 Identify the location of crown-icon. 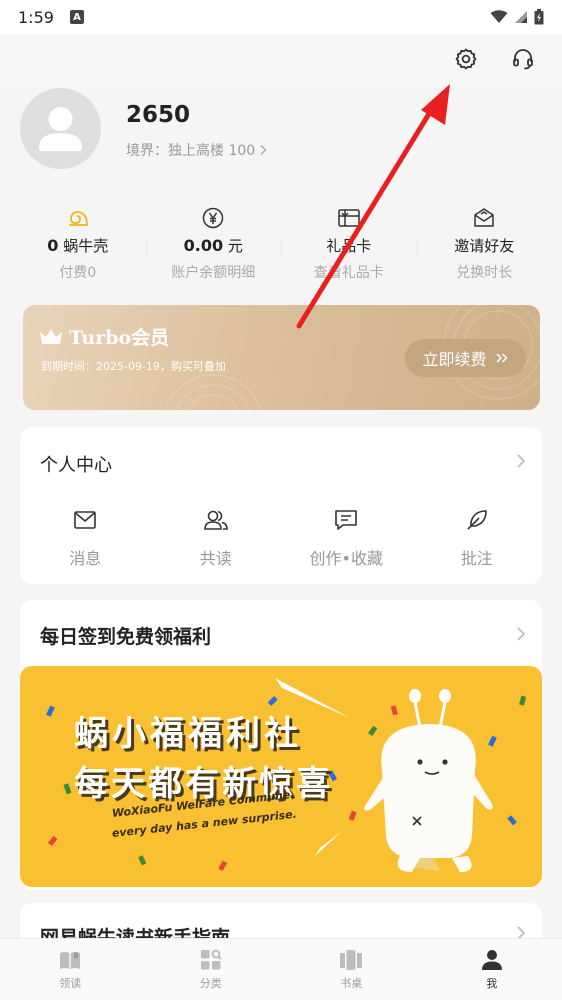
(51, 336).